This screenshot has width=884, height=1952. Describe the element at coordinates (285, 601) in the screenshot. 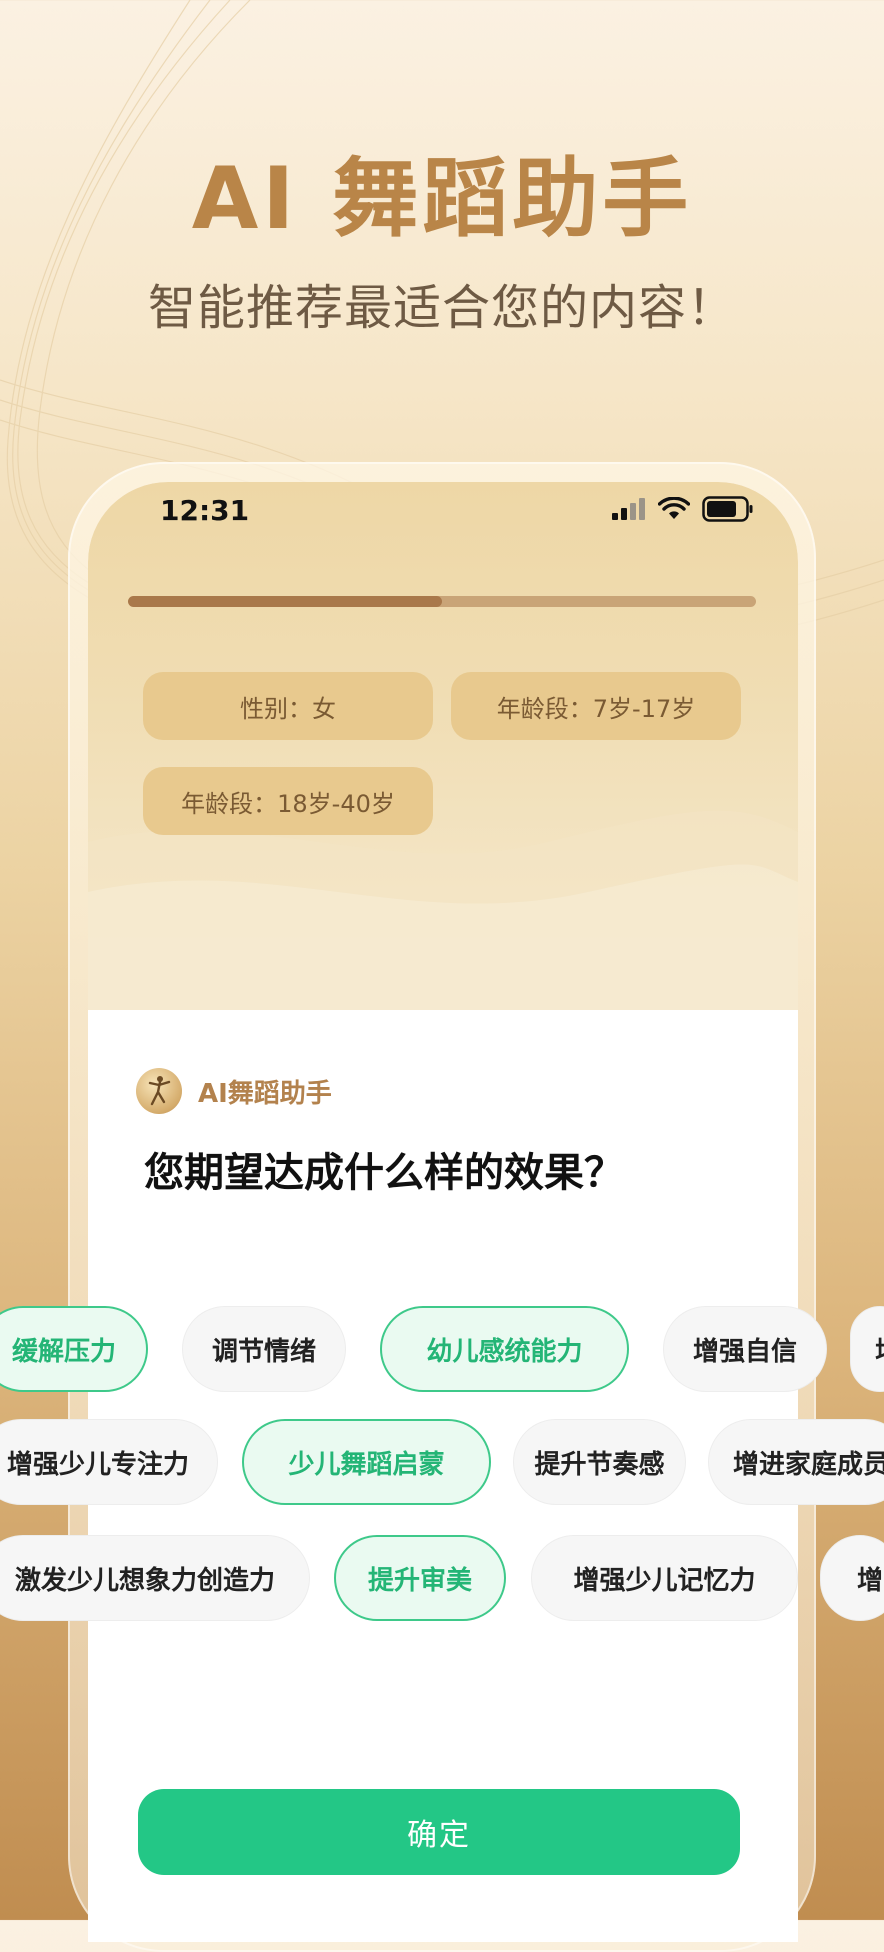

I see `progress-fill` at that location.